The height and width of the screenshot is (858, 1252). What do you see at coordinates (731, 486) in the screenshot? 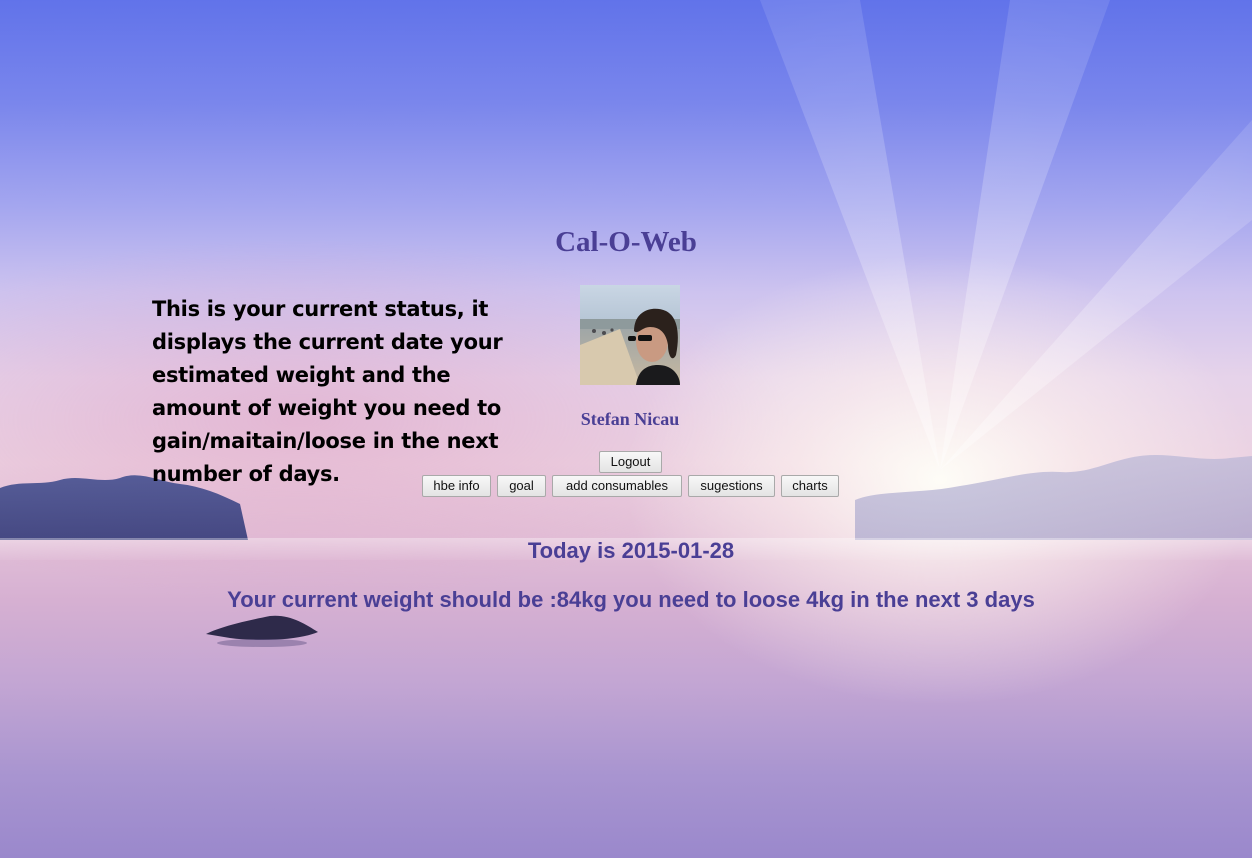
I see `sugestions-button: sugestions` at bounding box center [731, 486].